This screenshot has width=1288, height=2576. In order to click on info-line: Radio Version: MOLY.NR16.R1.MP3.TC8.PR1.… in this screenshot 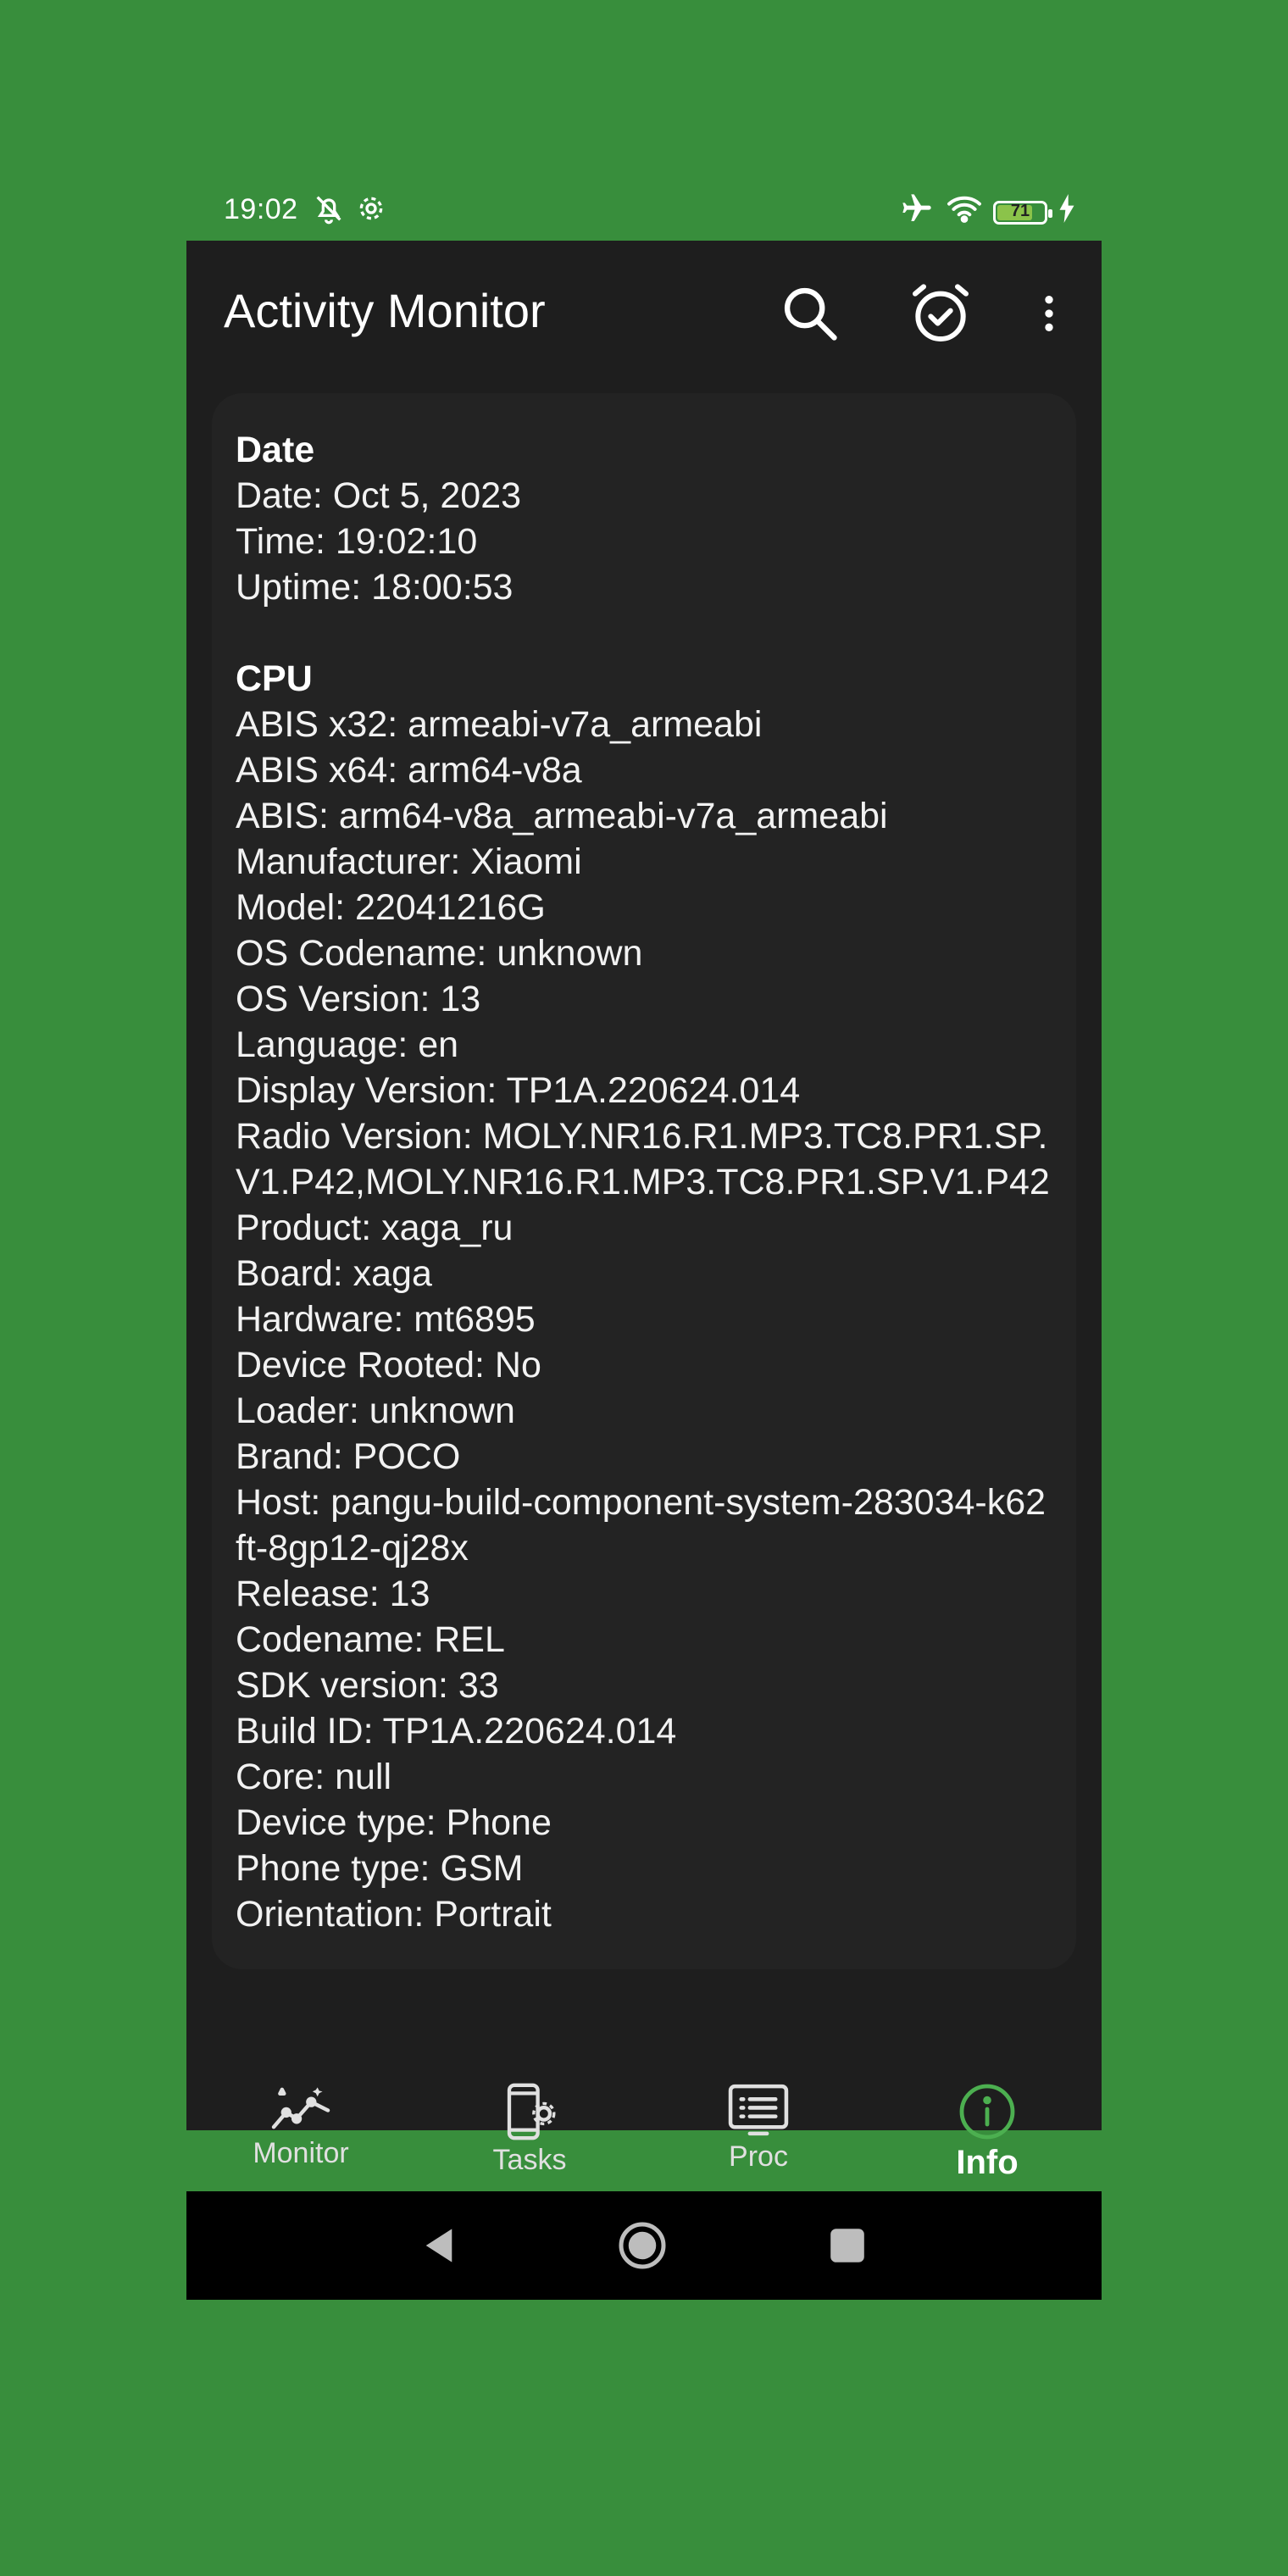, I will do `click(643, 1159)`.